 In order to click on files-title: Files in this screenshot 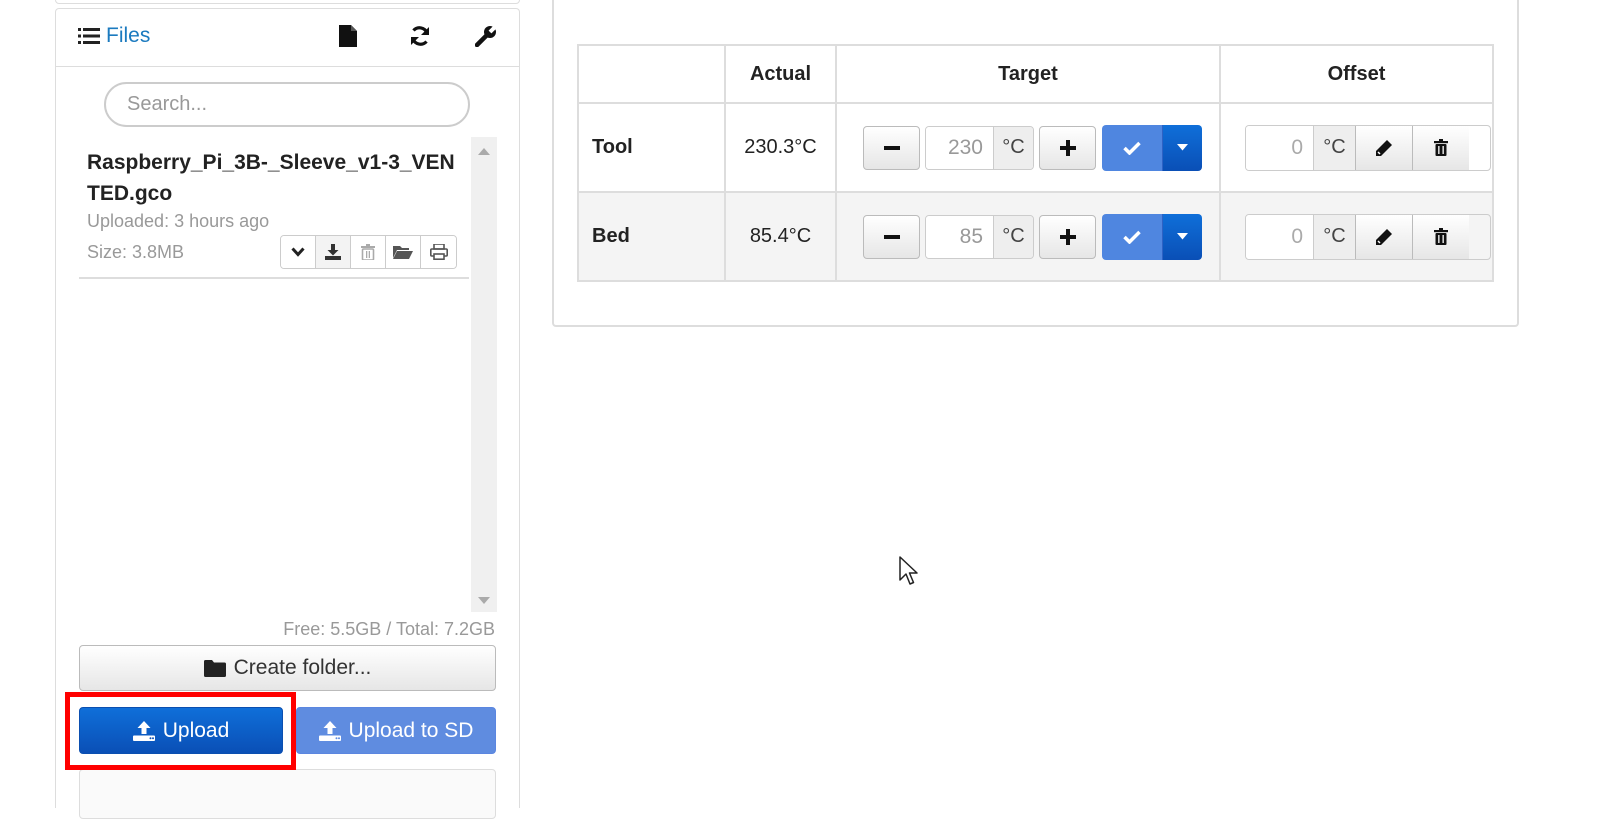, I will do `click(128, 35)`.